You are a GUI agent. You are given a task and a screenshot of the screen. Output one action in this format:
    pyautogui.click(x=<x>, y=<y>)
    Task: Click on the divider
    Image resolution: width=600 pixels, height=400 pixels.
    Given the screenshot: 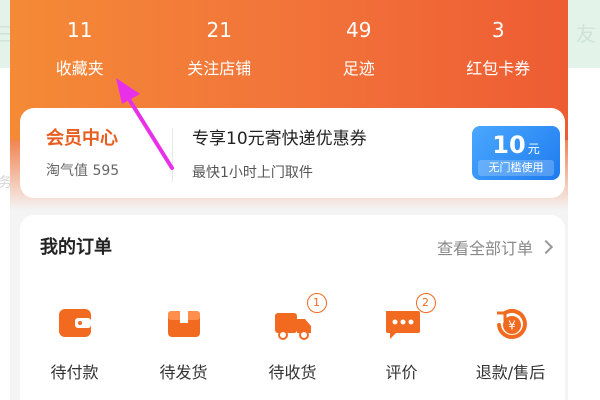 What is the action you would take?
    pyautogui.click(x=172, y=155)
    